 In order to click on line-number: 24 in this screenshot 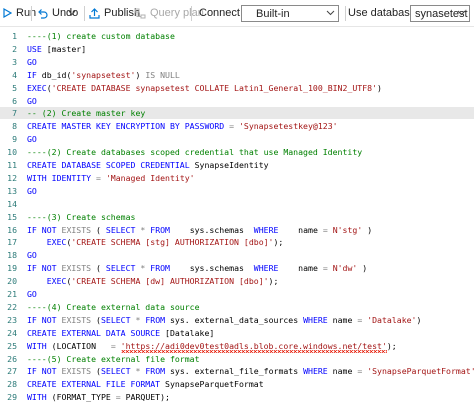, I will do `click(12, 332)`.